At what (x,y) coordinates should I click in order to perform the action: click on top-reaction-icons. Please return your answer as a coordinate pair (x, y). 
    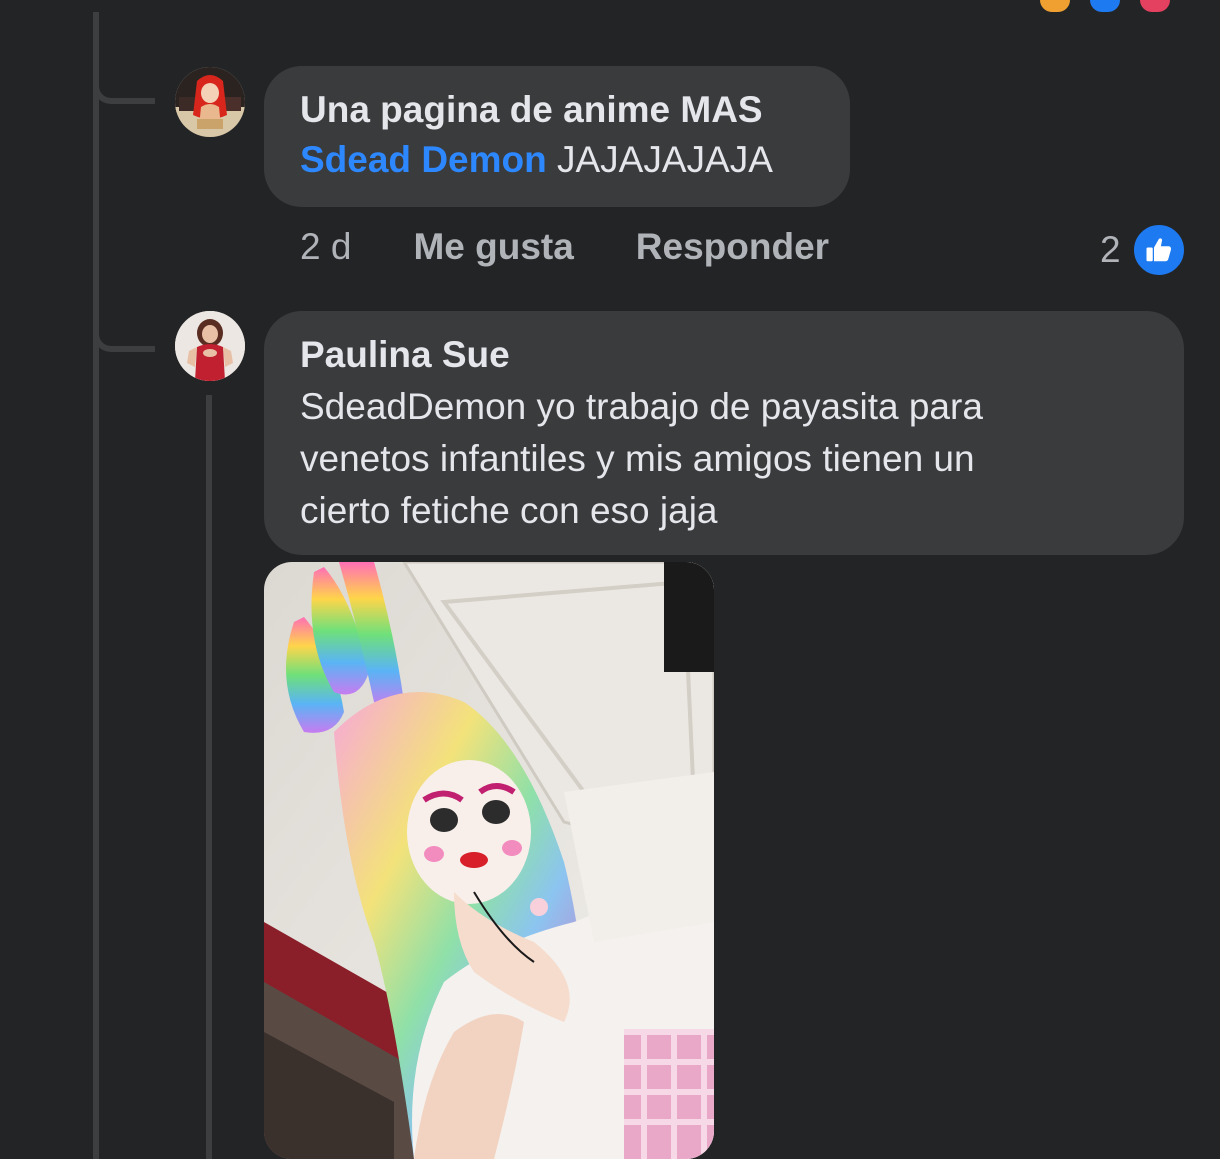
    Looking at the image, I should click on (1105, 6).